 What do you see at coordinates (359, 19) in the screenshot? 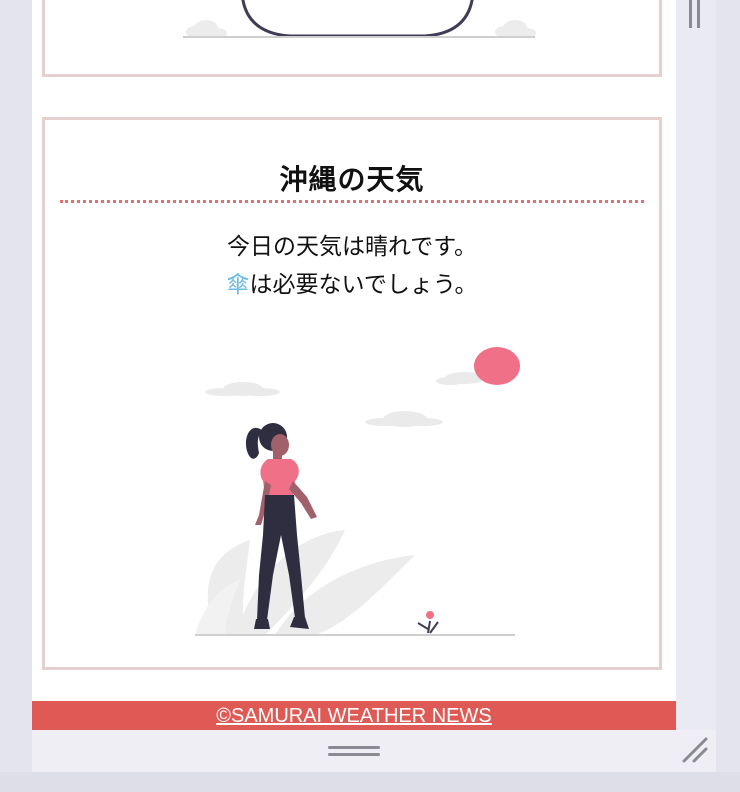
I see `previous-card-illustration` at bounding box center [359, 19].